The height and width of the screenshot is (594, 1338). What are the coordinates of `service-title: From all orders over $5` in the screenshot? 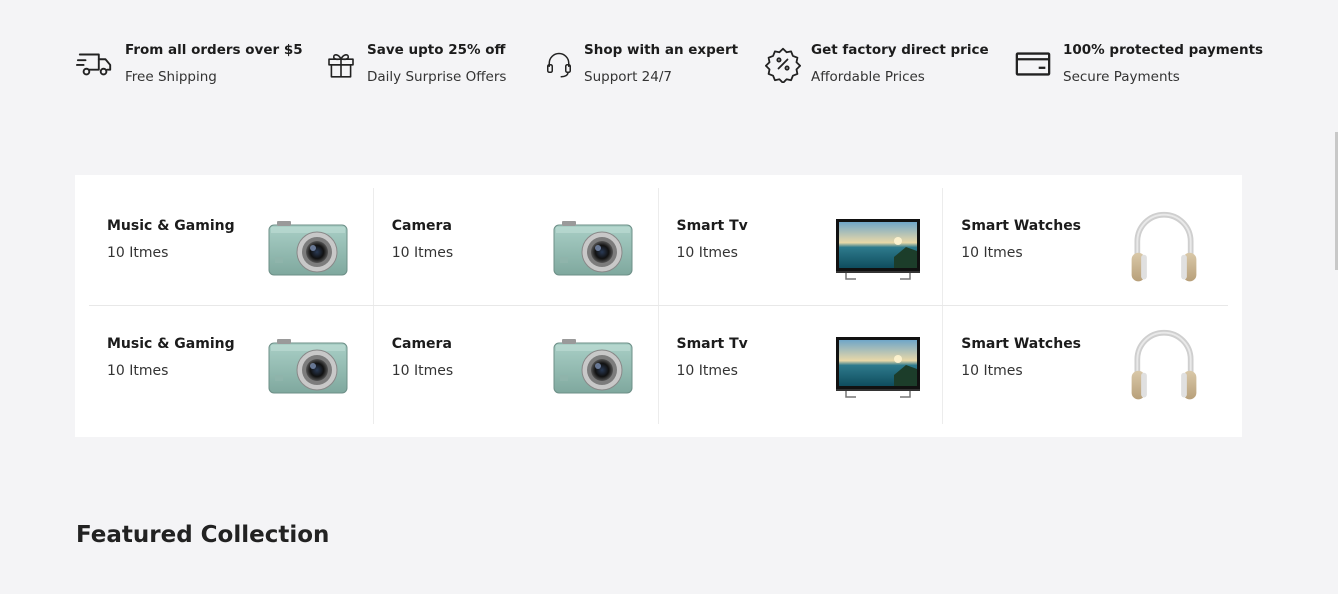 It's located at (214, 50).